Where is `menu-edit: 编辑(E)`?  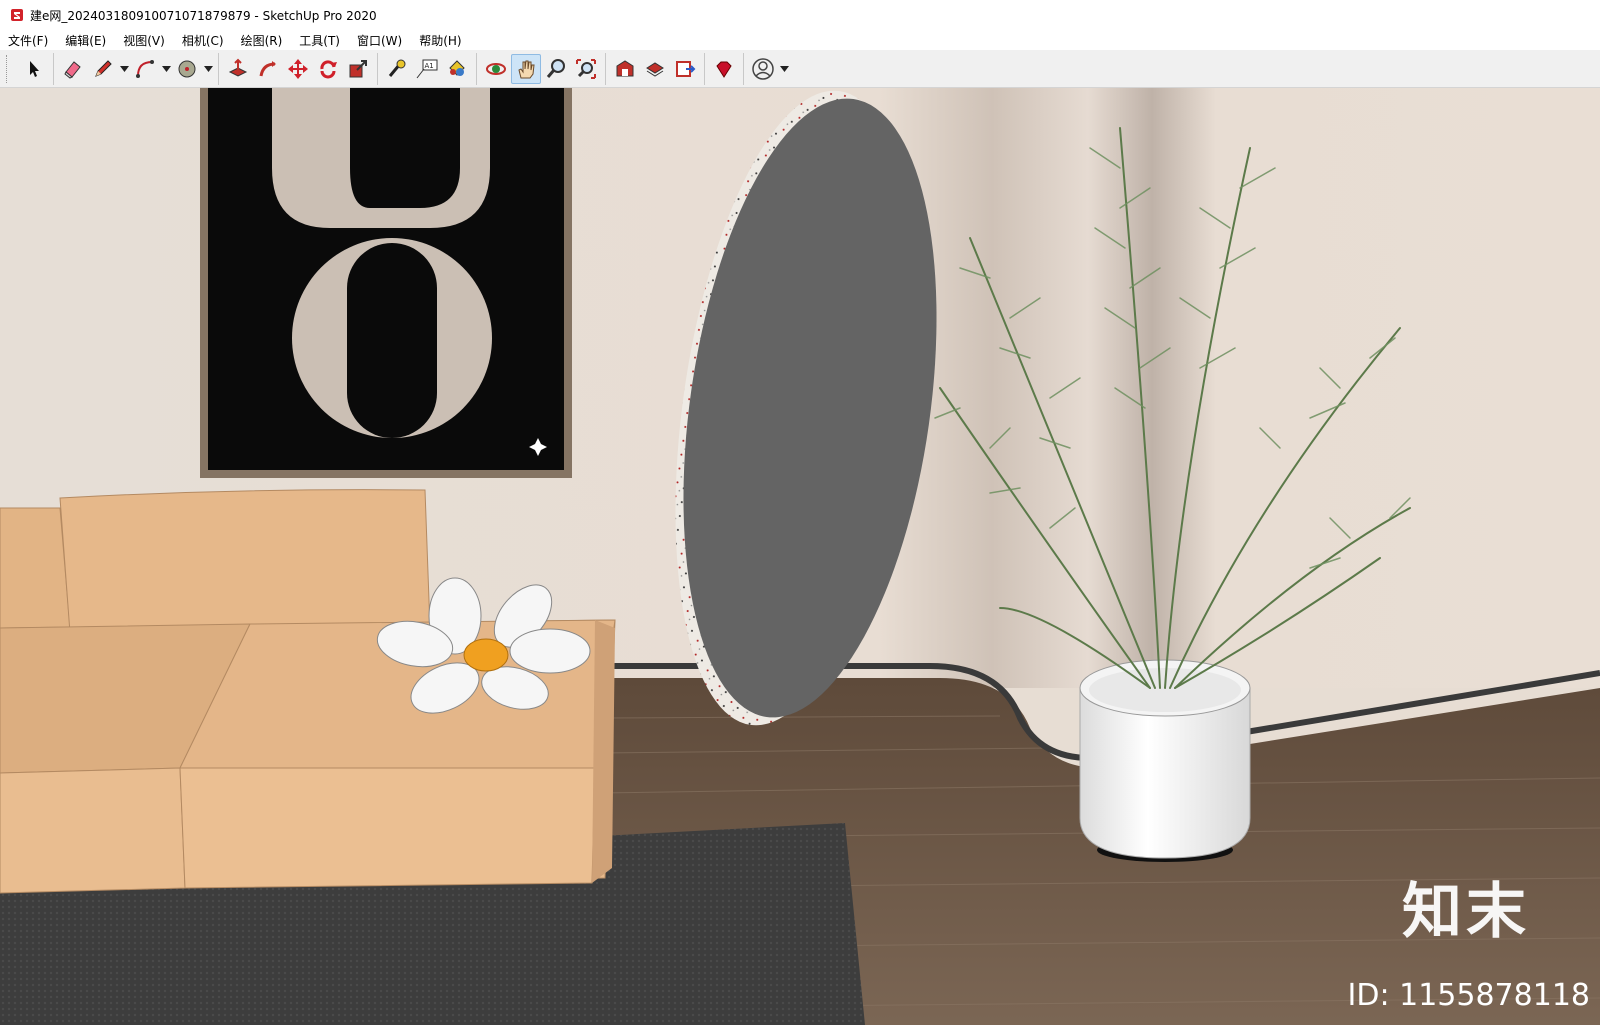
menu-edit: 编辑(E) is located at coordinates (86, 40).